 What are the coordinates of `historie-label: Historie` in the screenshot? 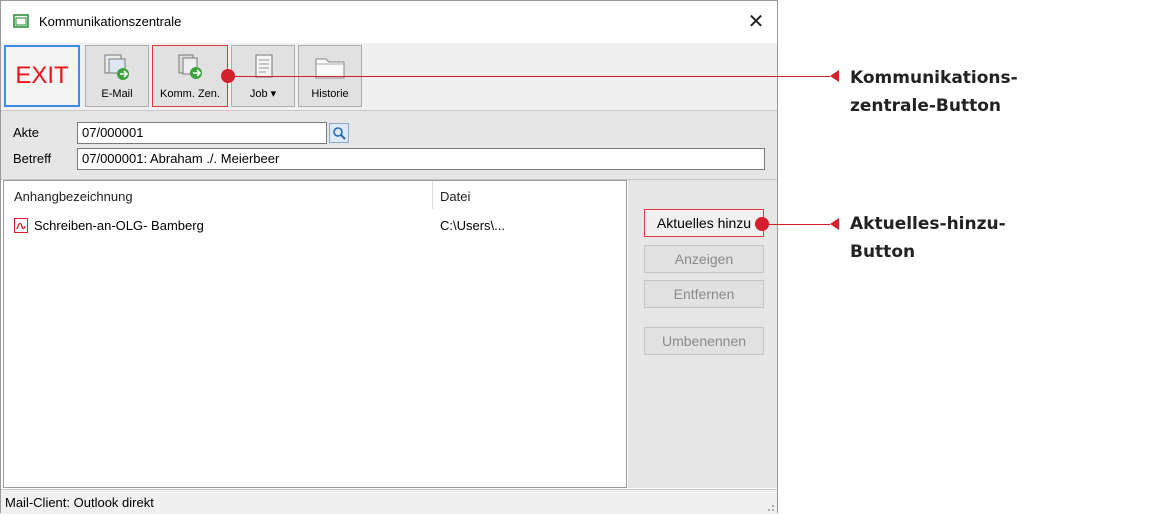 It's located at (330, 94).